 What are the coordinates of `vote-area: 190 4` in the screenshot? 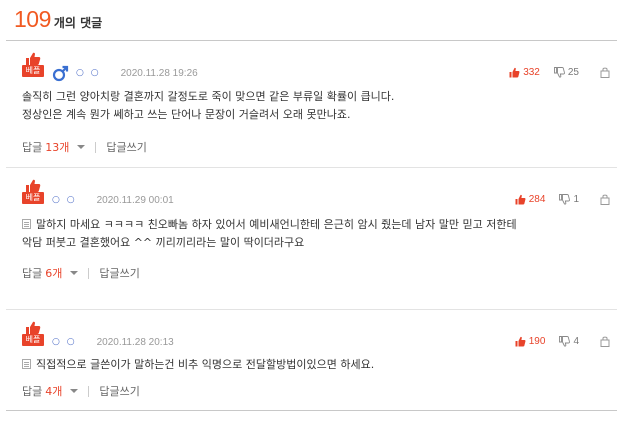 It's located at (566, 341).